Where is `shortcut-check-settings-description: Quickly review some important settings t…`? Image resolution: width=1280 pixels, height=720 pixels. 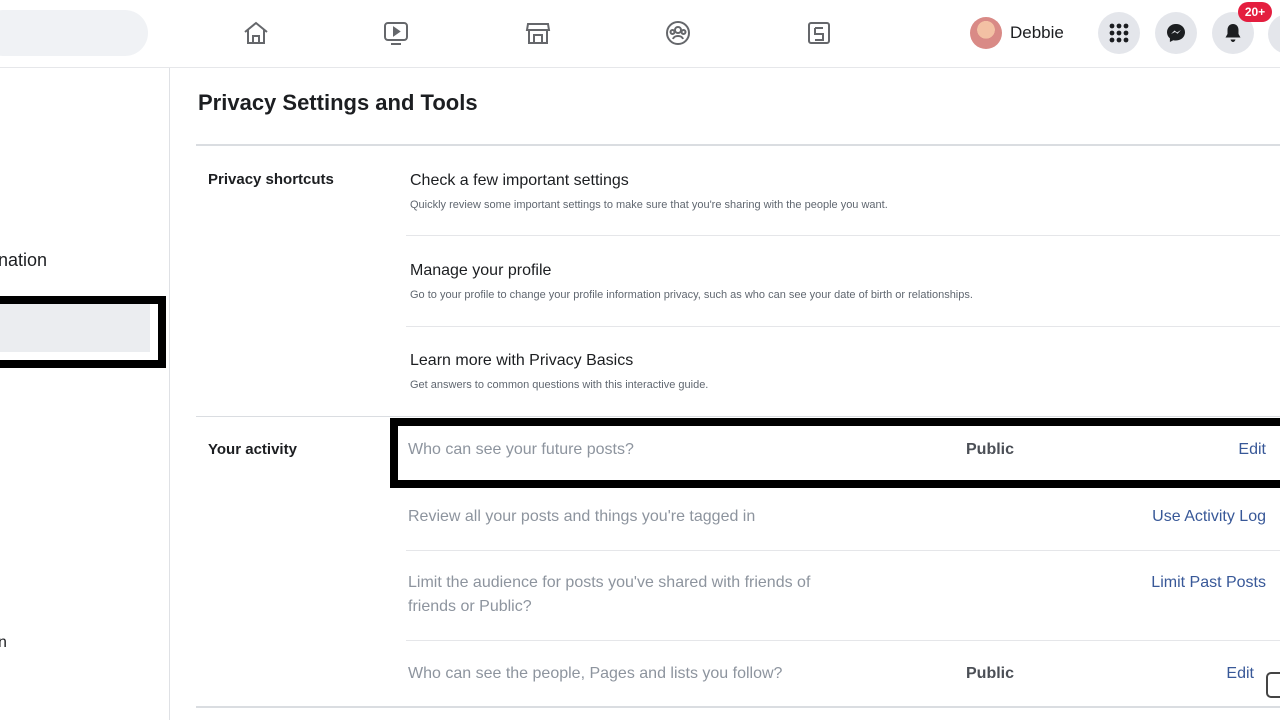
shortcut-check-settings-description: Quickly review some important settings t… is located at coordinates (649, 205).